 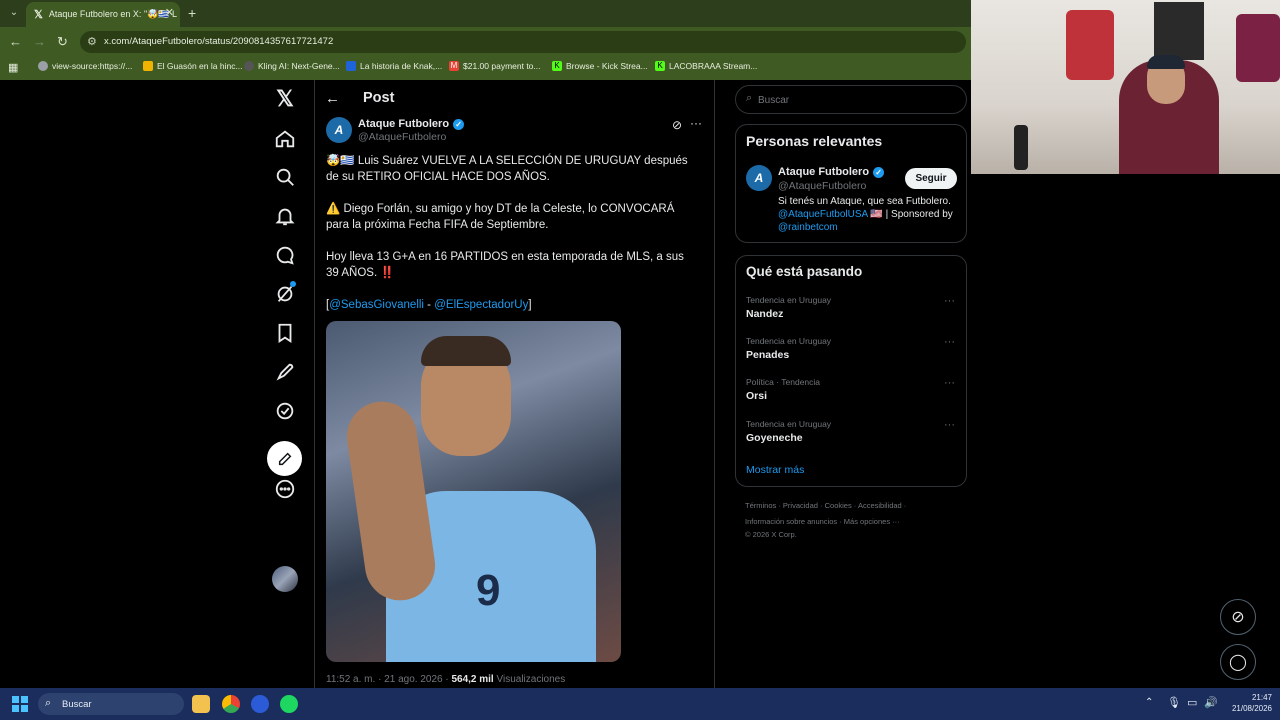 What do you see at coordinates (756, 396) in the screenshot?
I see `trend-name: Orsi` at bounding box center [756, 396].